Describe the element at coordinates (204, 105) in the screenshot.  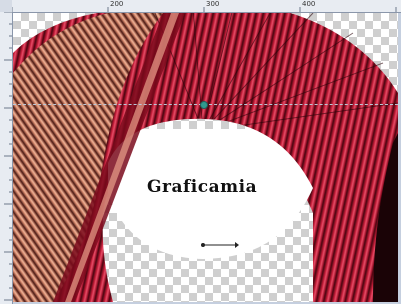
I see `guide-handle-icon` at that location.